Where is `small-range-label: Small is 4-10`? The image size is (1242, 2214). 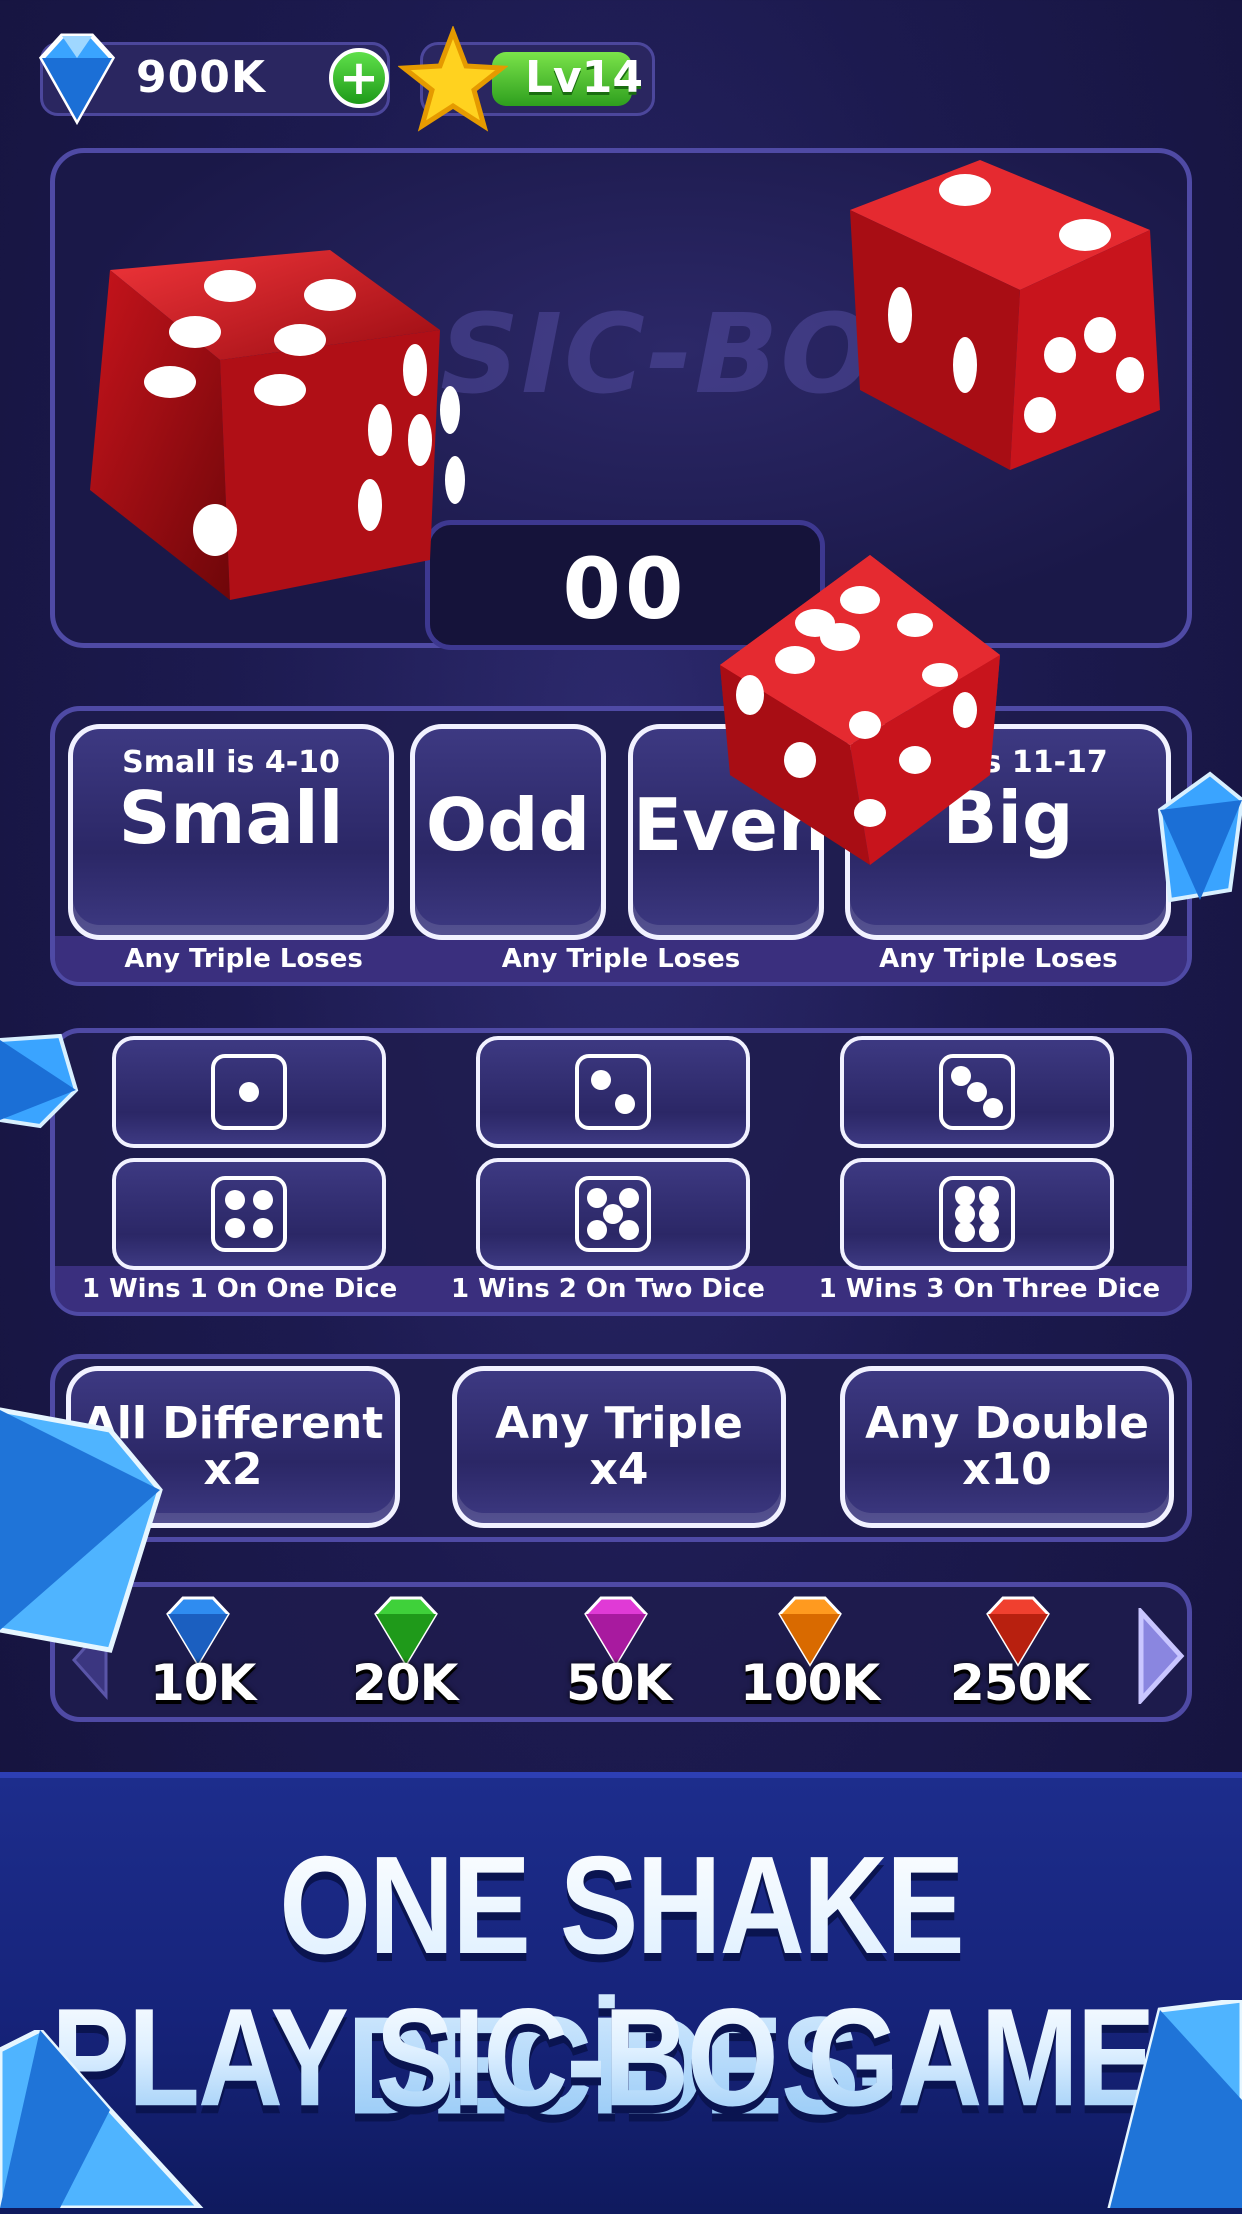 small-range-label: Small is 4-10 is located at coordinates (231, 762).